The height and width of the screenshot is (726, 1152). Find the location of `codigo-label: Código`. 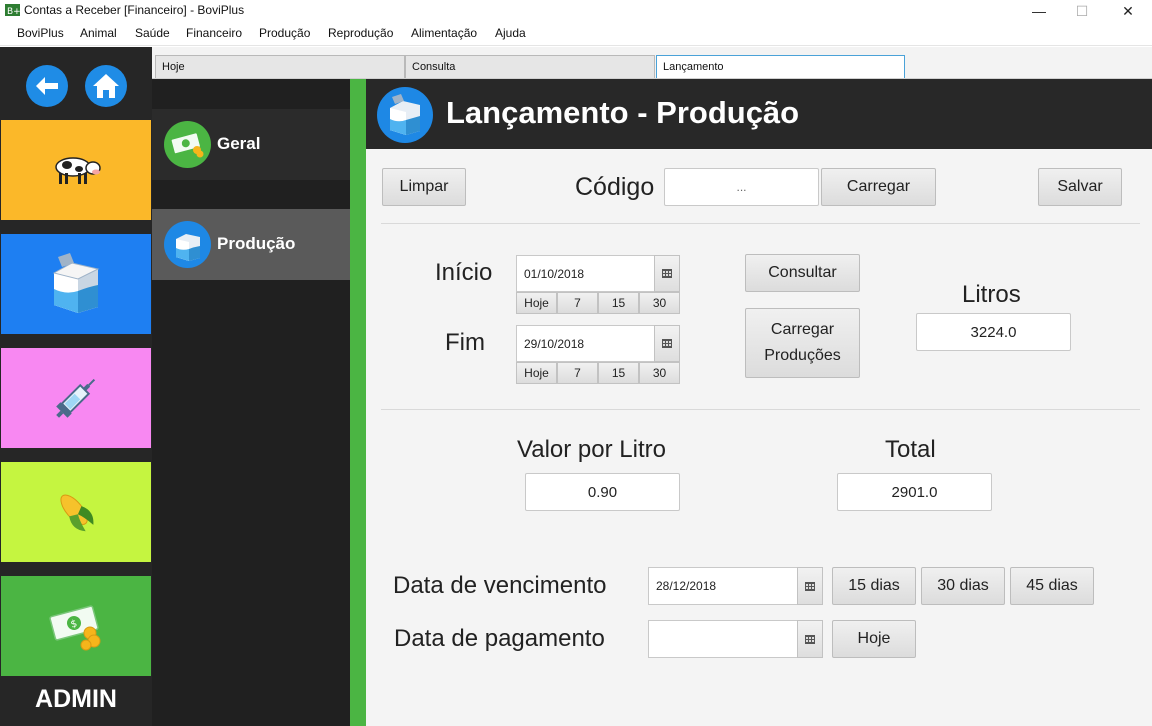

codigo-label: Código is located at coordinates (615, 187).